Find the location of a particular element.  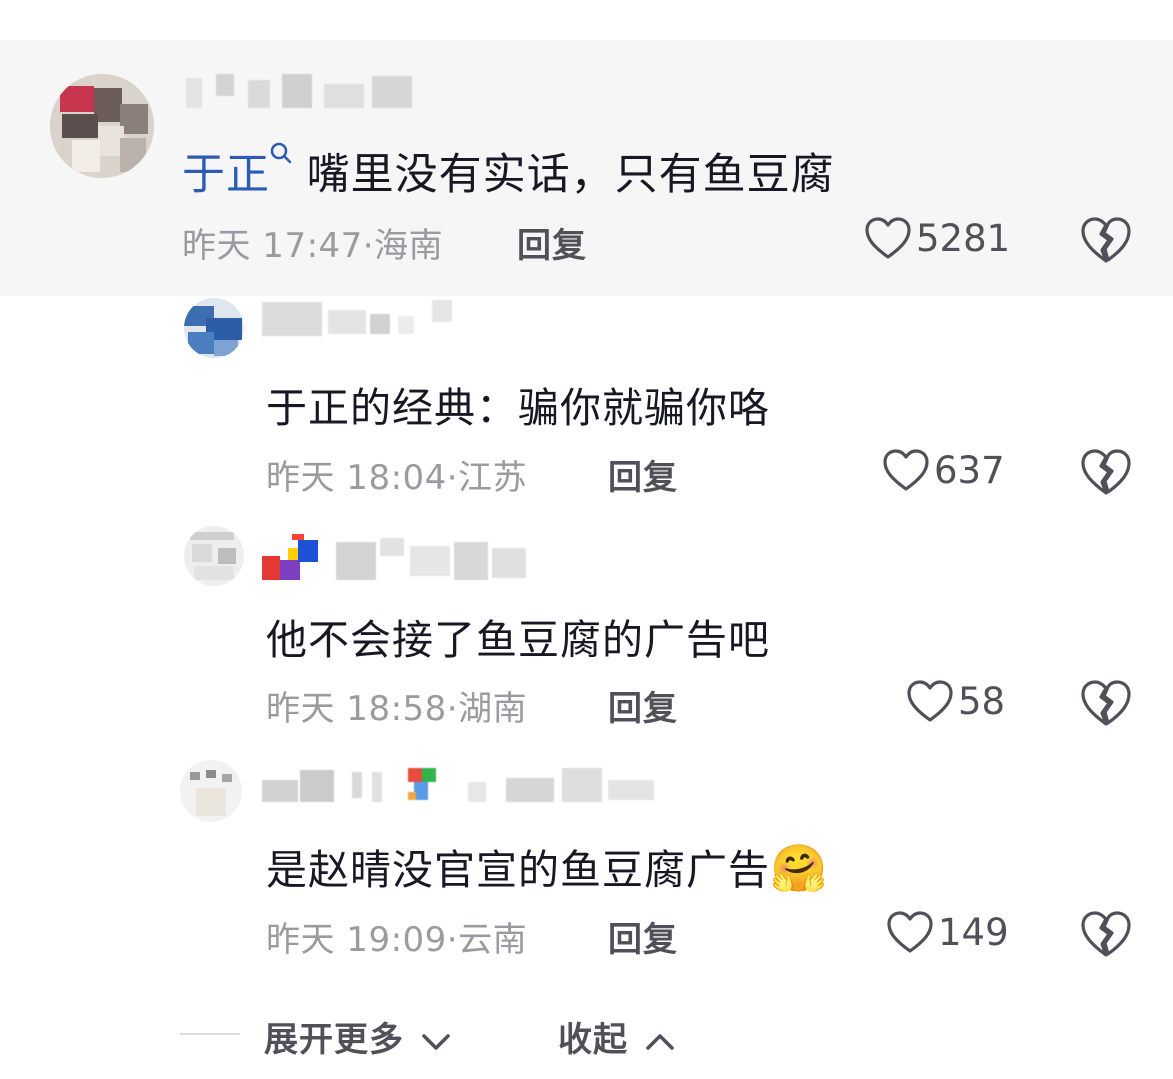

comment-body: 是赵晴没官宣的鱼豆腐广告 is located at coordinates (518, 870).